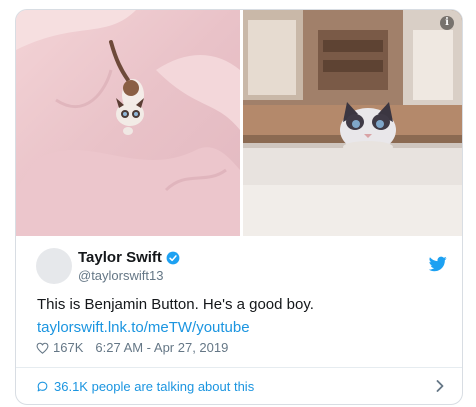  I want to click on like-count: 167K, so click(68, 347).